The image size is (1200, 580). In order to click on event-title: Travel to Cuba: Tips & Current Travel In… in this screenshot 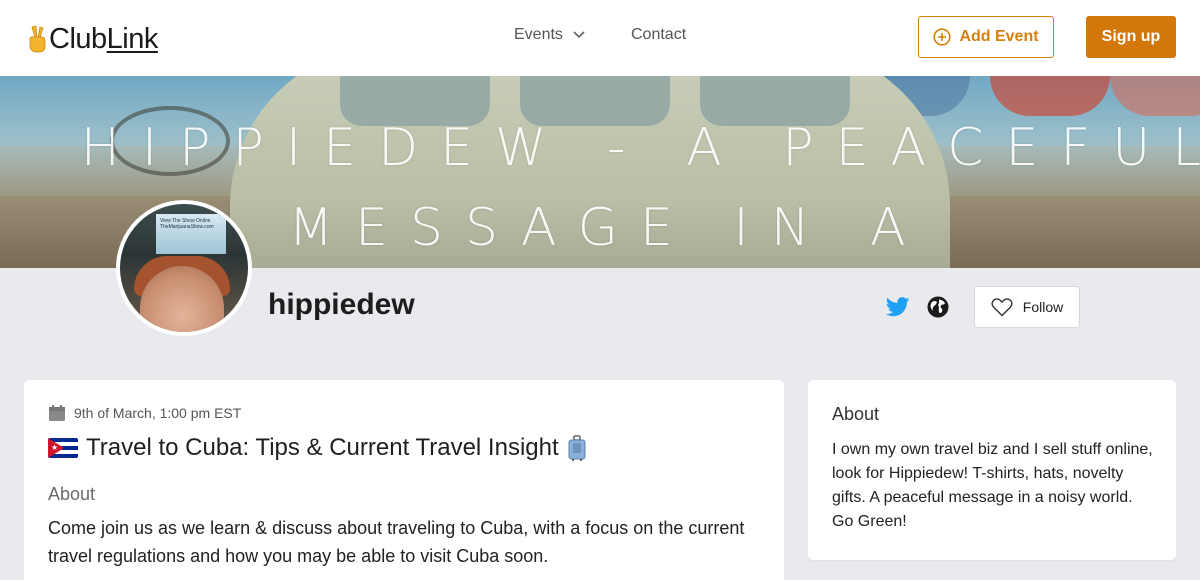, I will do `click(322, 447)`.